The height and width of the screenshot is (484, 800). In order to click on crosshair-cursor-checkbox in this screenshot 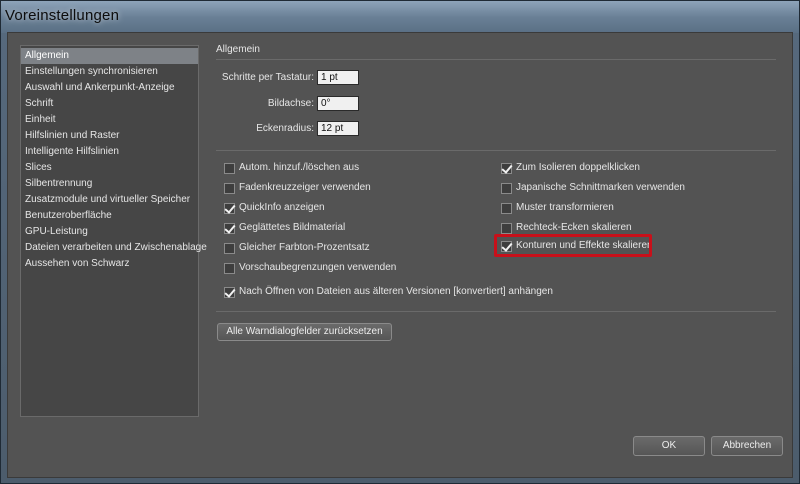, I will do `click(229, 188)`.